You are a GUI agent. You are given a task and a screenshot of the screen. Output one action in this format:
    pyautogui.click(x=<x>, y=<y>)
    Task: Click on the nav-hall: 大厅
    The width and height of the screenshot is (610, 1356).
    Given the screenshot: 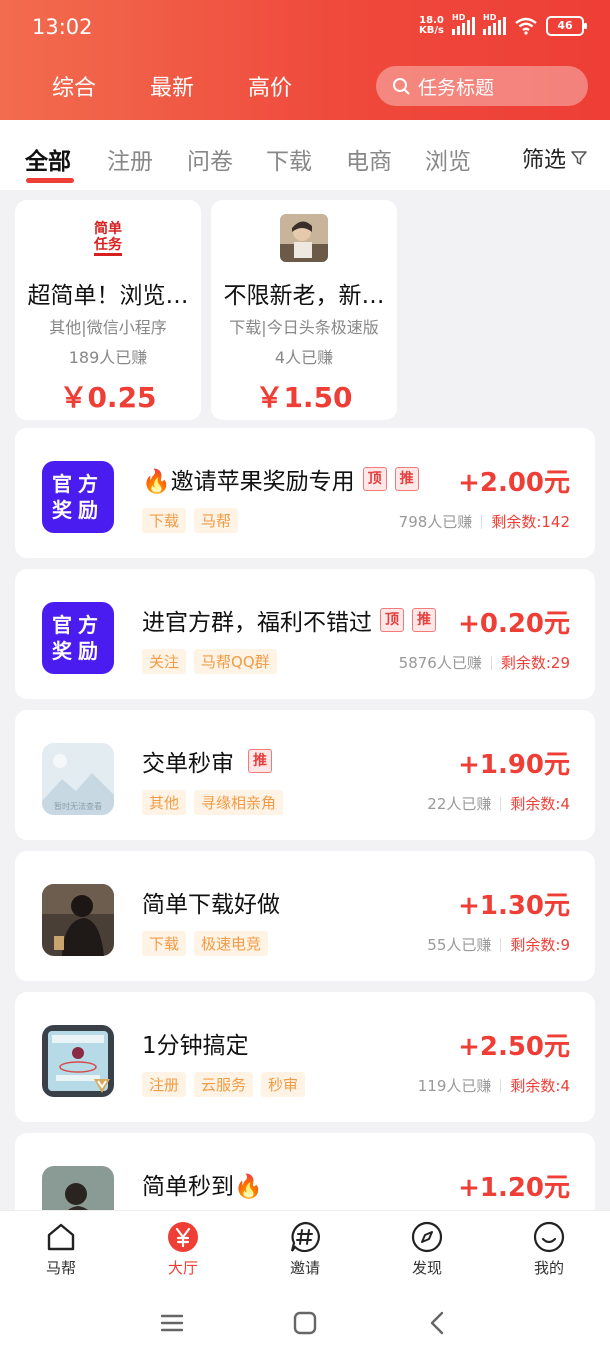 What is the action you would take?
    pyautogui.click(x=183, y=1249)
    